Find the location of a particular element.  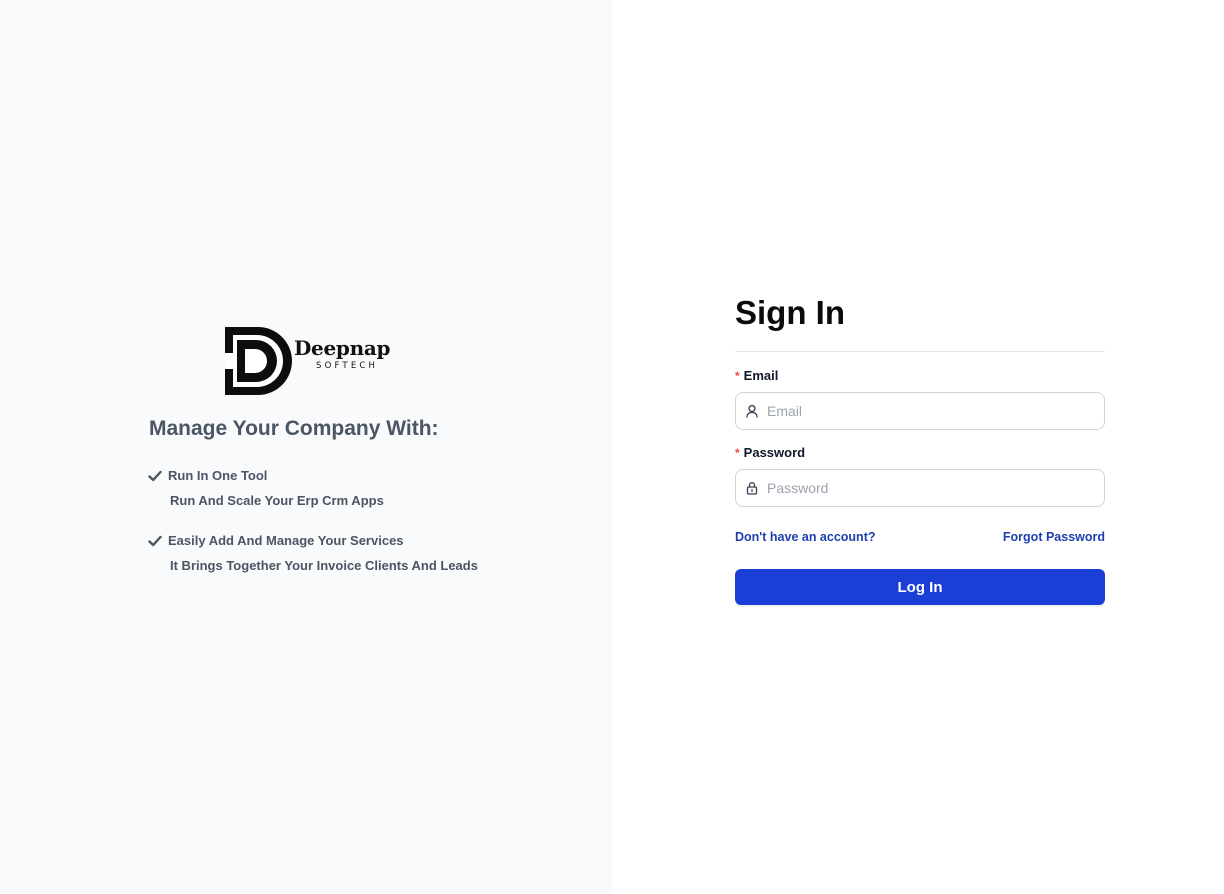

user-icon is located at coordinates (752, 411).